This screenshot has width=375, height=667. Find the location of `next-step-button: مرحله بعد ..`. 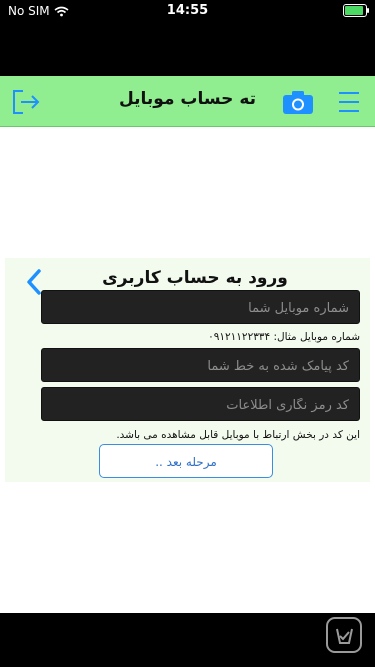

next-step-button: مرحله بعد .. is located at coordinates (186, 461).